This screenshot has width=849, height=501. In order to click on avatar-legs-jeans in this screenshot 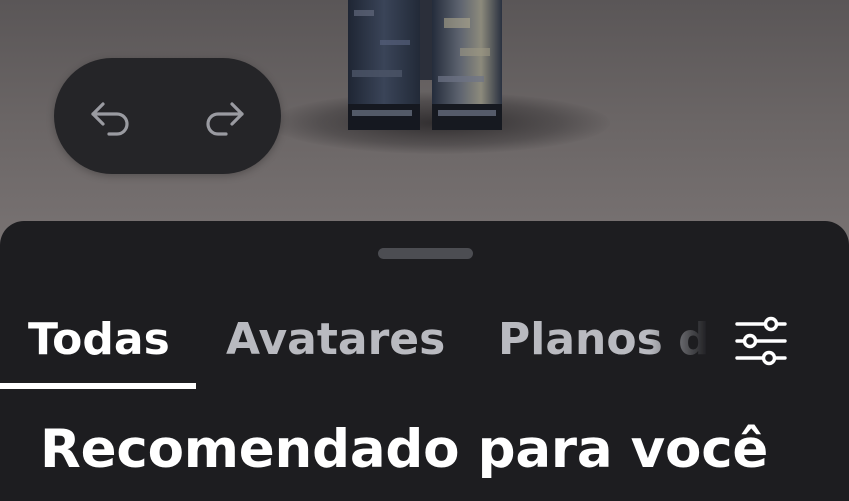, I will do `click(425, 65)`.